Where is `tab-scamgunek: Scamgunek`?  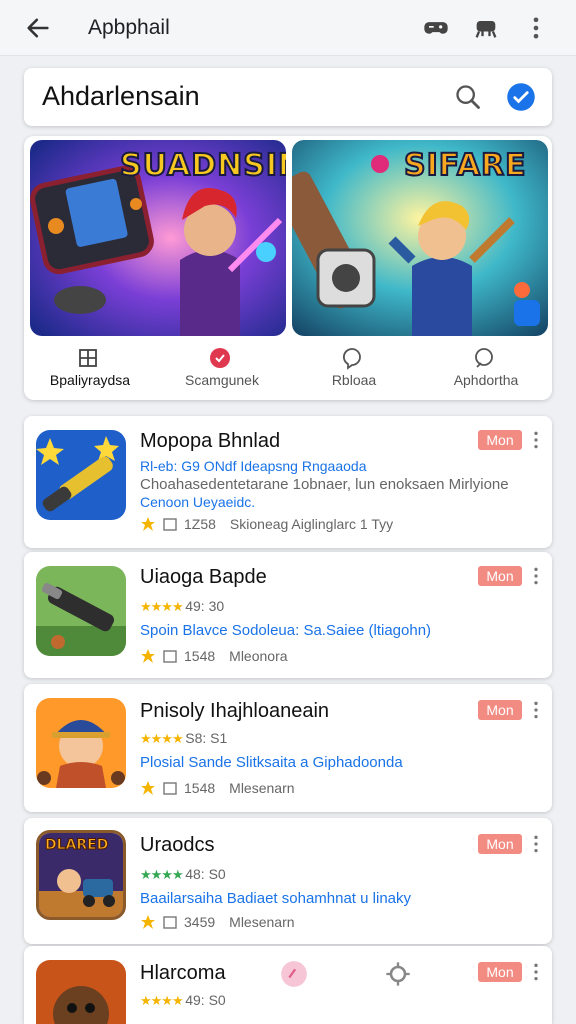 tab-scamgunek: Scamgunek is located at coordinates (222, 370).